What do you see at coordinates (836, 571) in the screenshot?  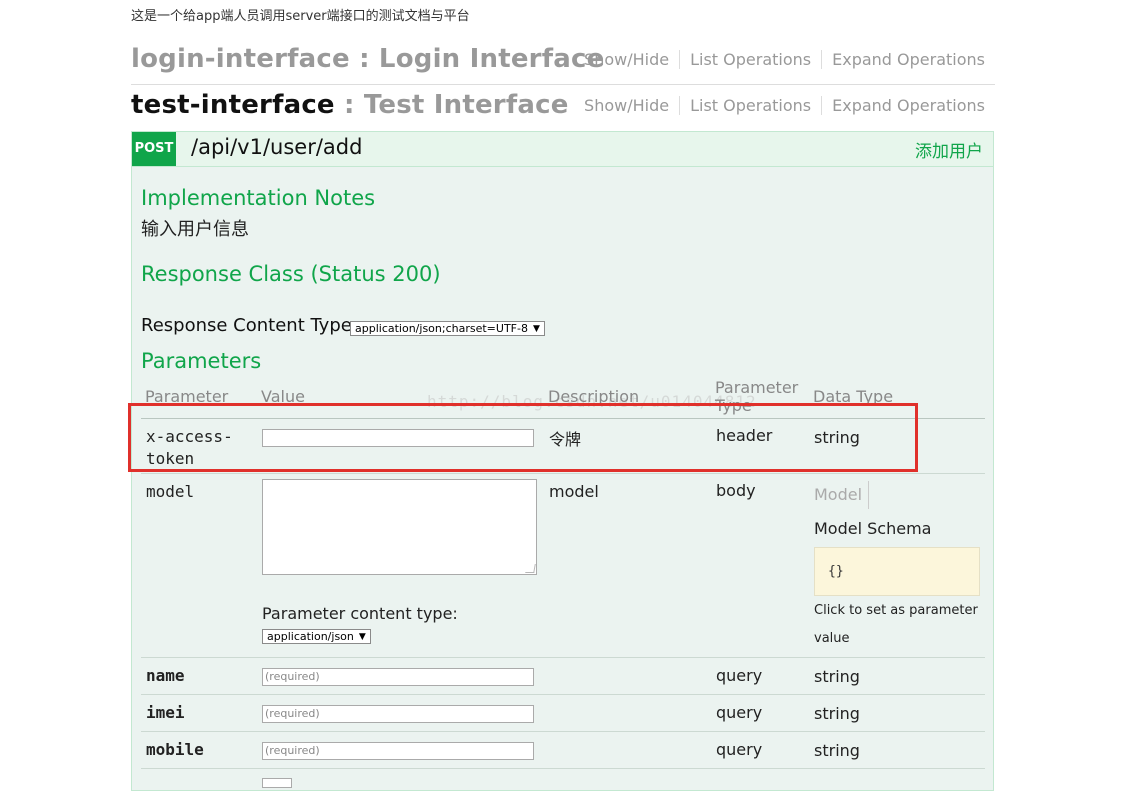 I see `model-schema-text: {}` at bounding box center [836, 571].